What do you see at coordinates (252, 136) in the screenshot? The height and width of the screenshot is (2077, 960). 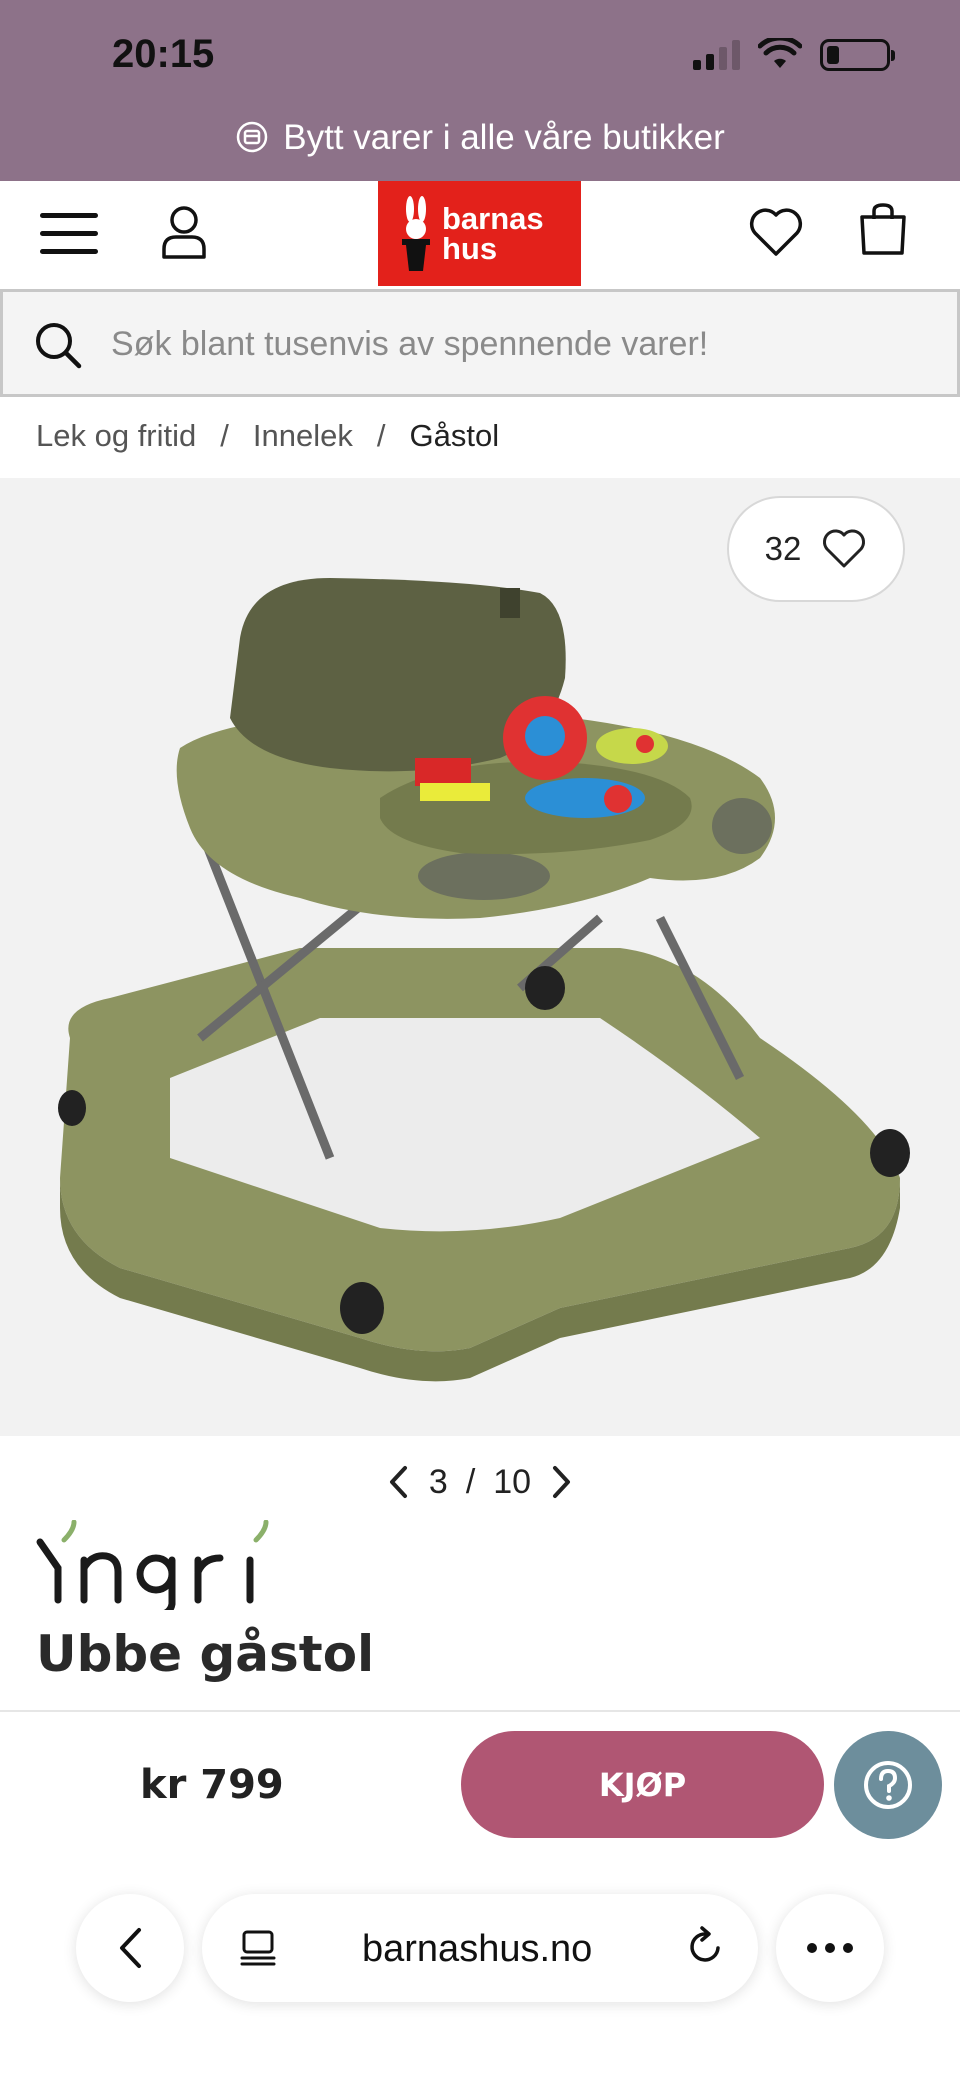 I see `exchange-icon` at bounding box center [252, 136].